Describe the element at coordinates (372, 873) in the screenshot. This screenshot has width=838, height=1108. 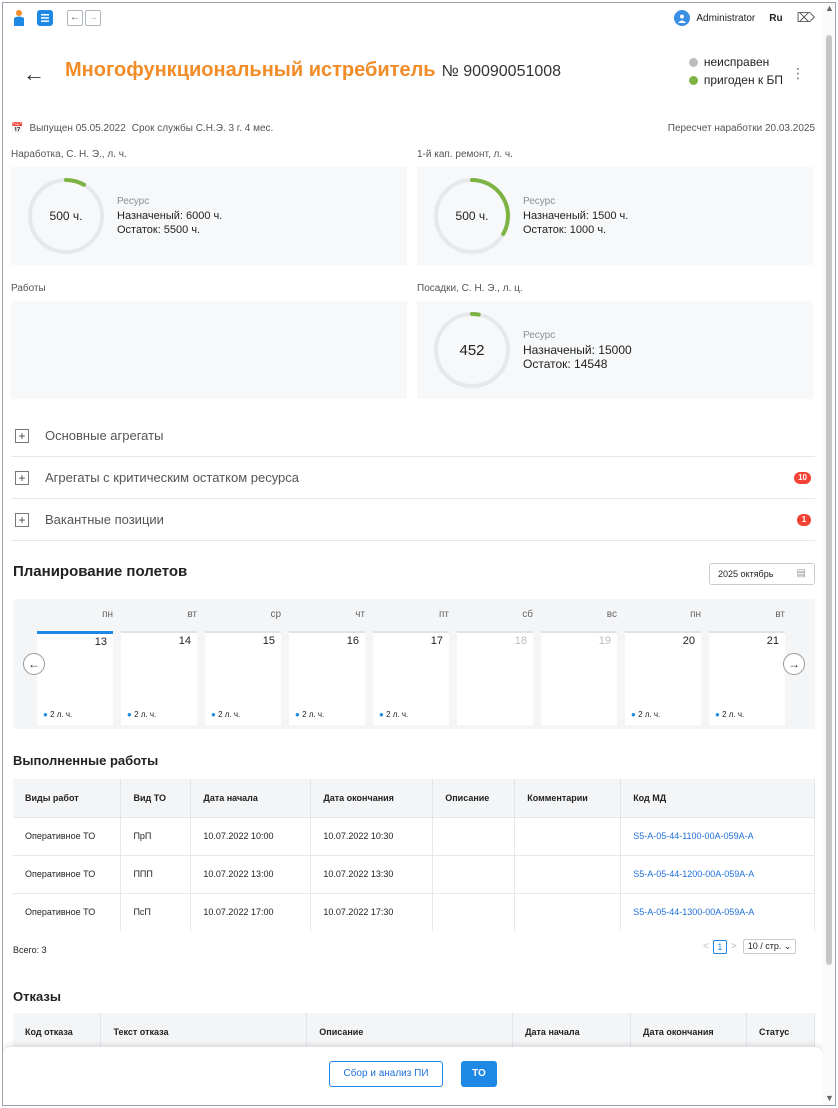
I see `table-cell: 10.07.2022 13:30` at that location.